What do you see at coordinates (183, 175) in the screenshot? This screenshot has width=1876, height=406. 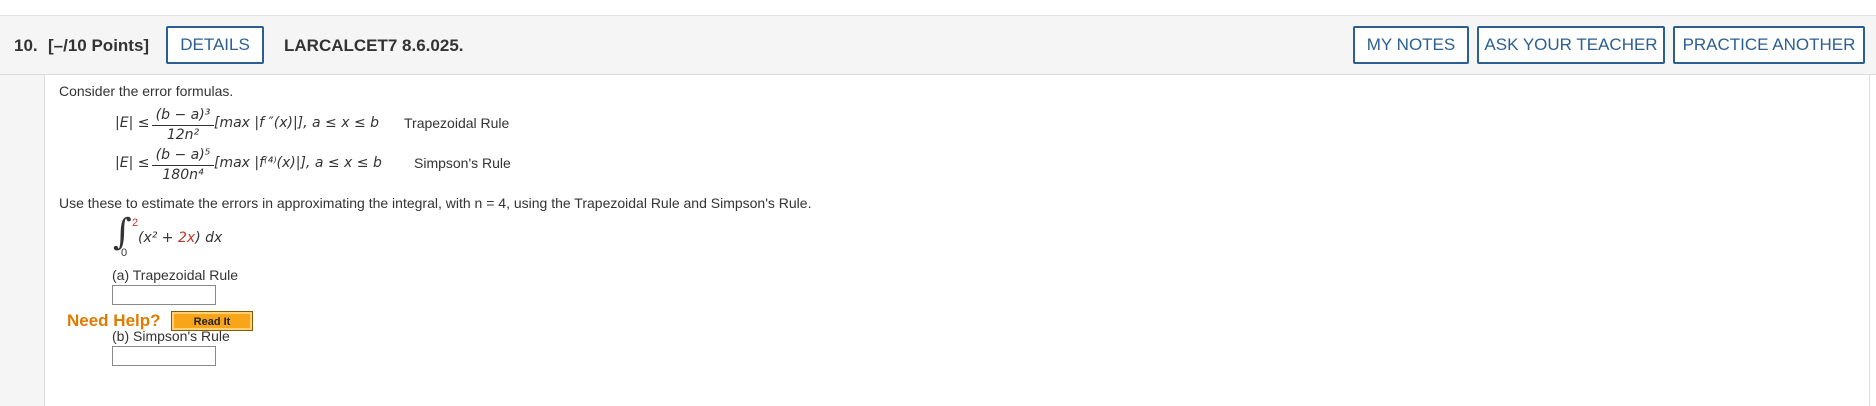 I see `simp-denominator: 180n⁴` at bounding box center [183, 175].